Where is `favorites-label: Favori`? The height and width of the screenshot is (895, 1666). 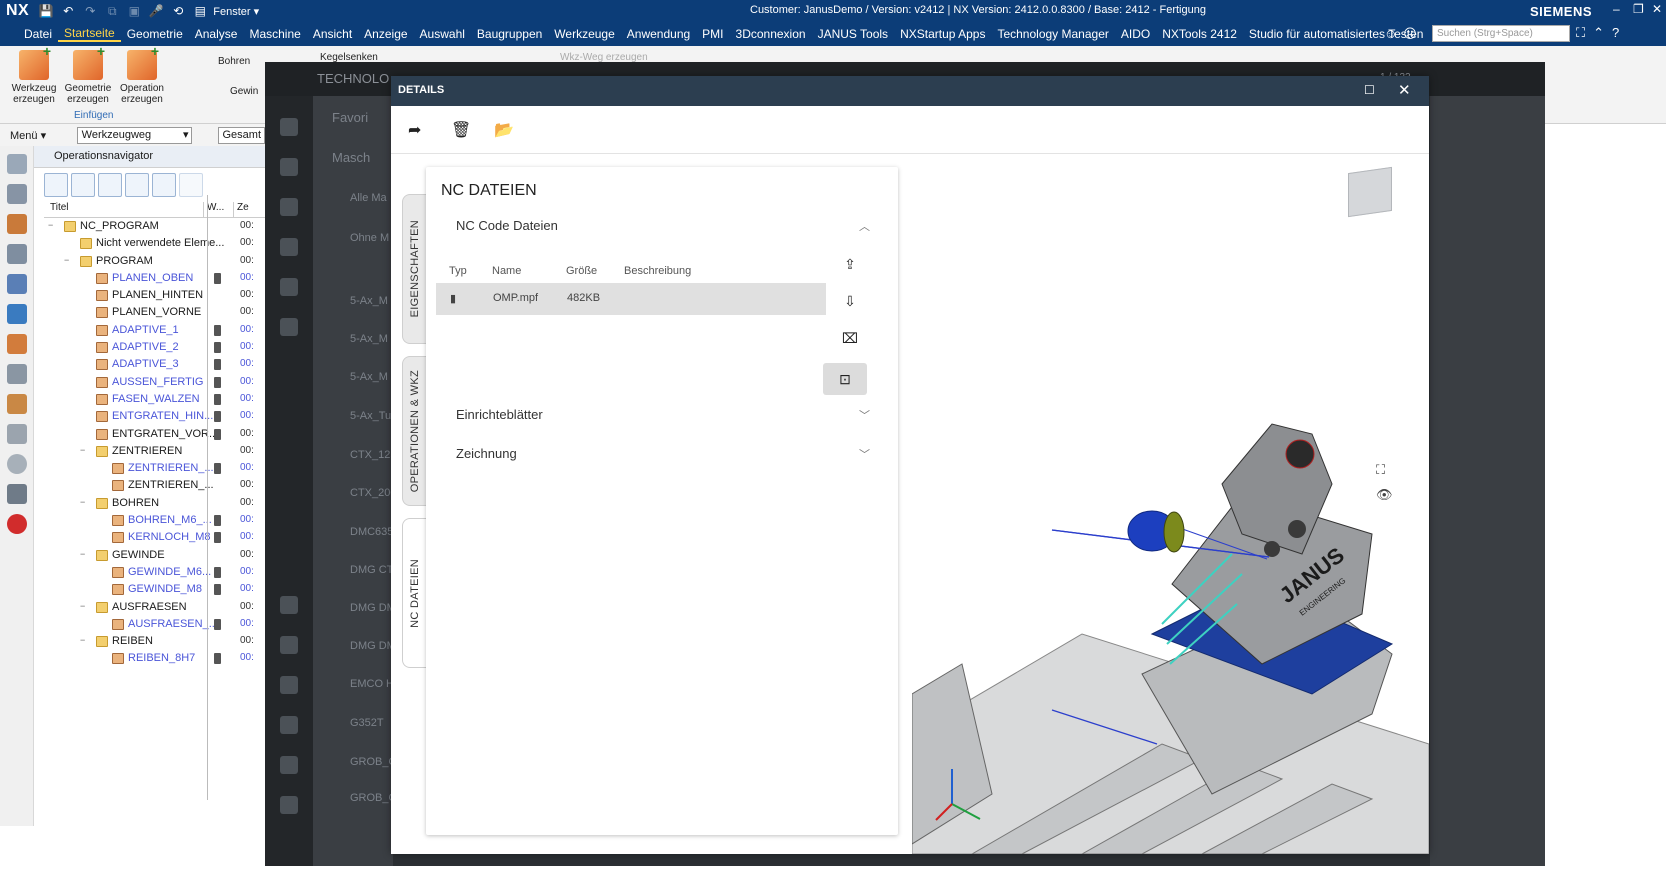 favorites-label: Favori is located at coordinates (350, 117).